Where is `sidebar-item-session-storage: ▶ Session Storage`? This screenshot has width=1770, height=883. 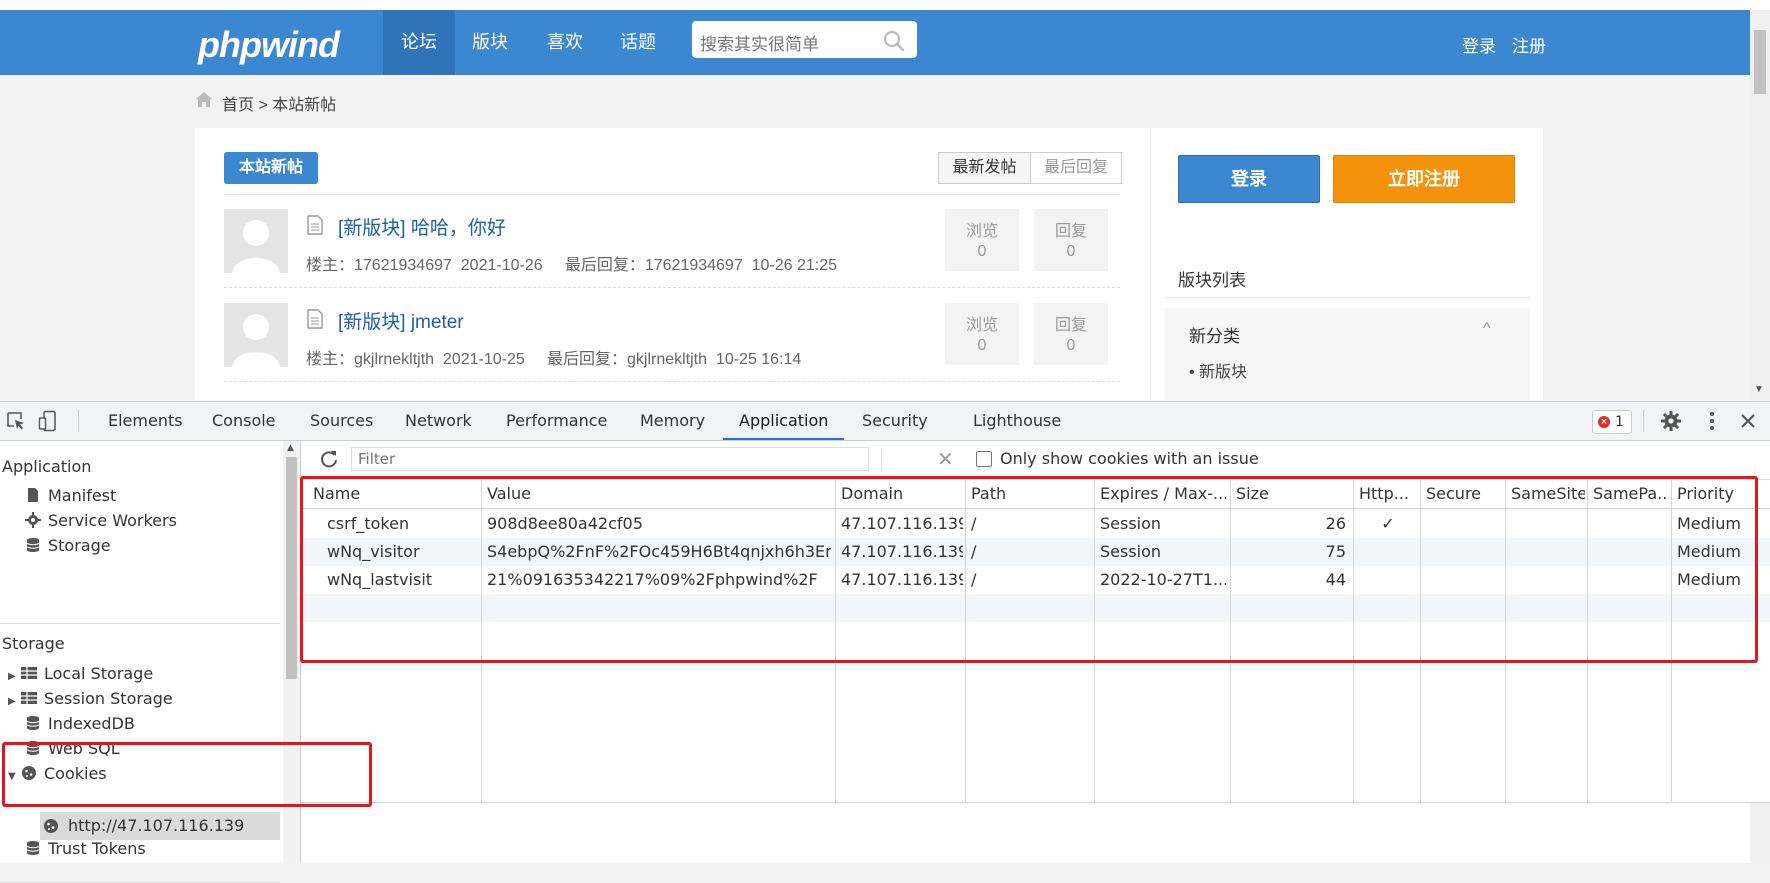 sidebar-item-session-storage: ▶ Session Storage is located at coordinates (90, 700).